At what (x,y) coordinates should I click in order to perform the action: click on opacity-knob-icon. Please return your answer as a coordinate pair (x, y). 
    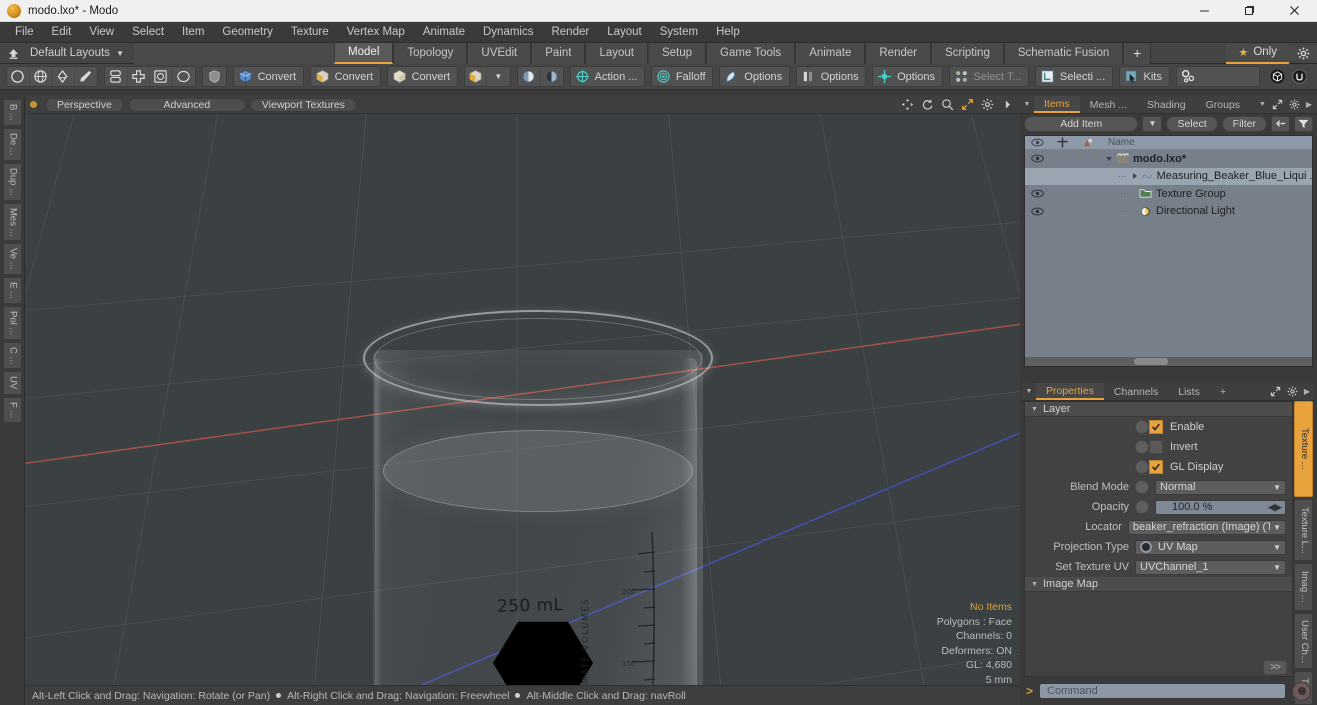
    Looking at the image, I should click on (1142, 507).